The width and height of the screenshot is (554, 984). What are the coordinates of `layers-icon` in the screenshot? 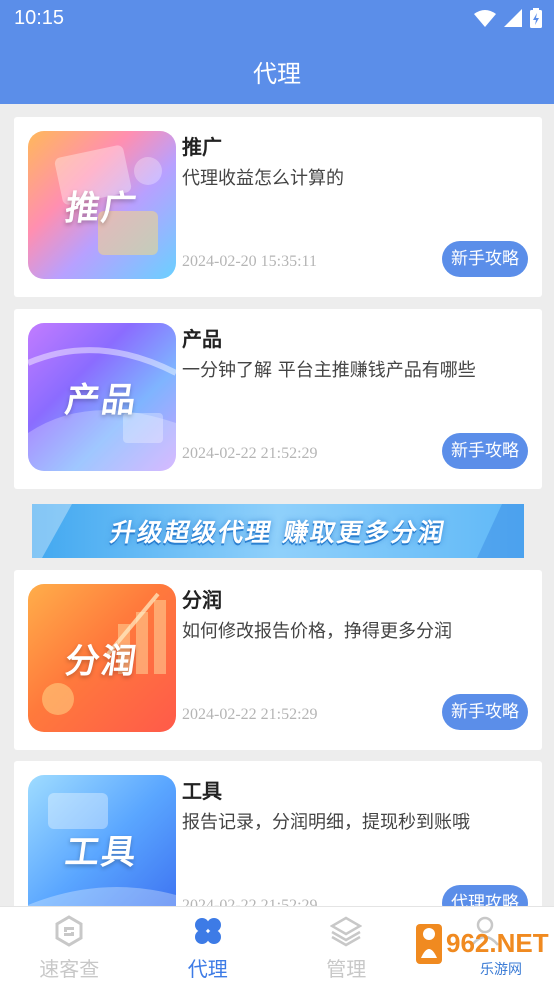 It's located at (346, 931).